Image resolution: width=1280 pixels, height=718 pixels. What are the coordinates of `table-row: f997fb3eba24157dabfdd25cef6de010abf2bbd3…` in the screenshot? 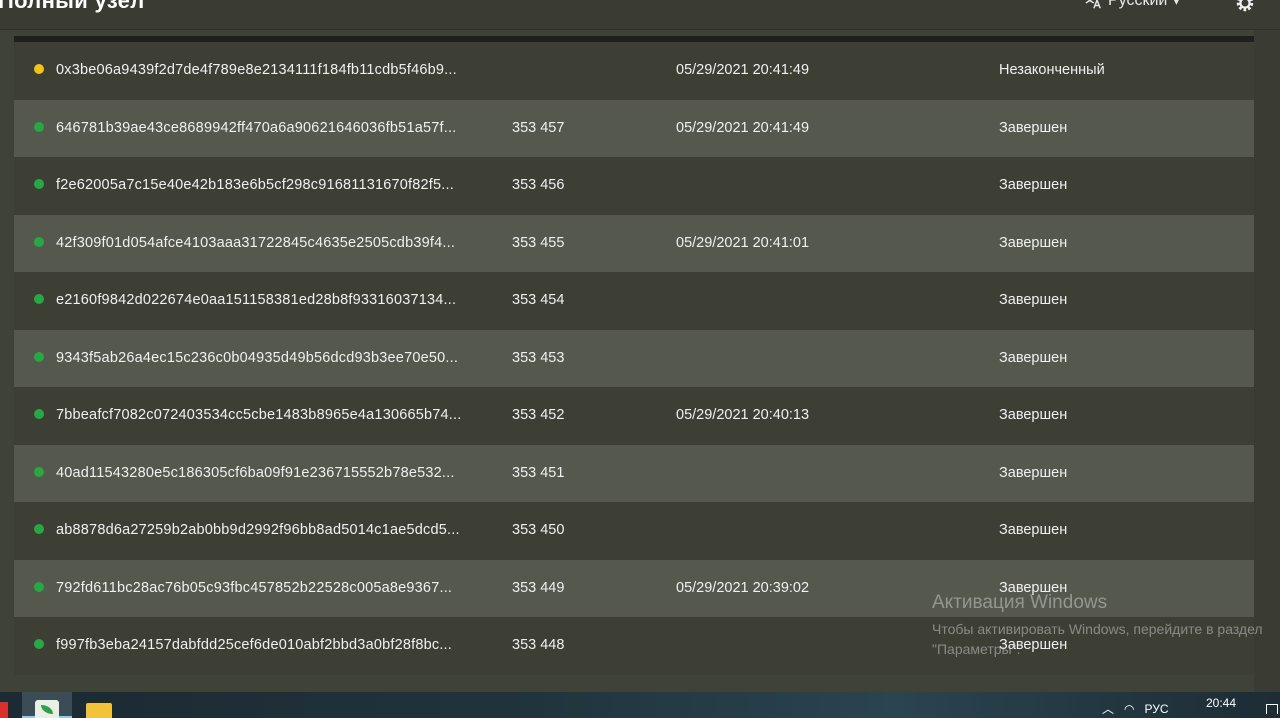 It's located at (634, 646).